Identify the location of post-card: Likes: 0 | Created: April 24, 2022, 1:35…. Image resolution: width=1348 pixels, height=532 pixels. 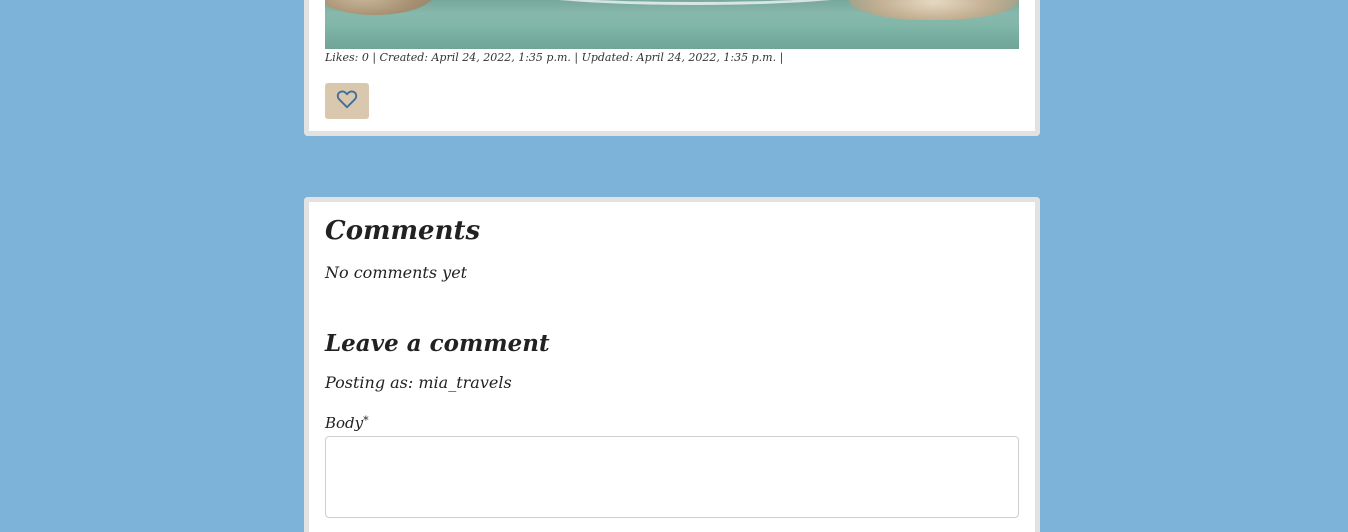
(672, 68).